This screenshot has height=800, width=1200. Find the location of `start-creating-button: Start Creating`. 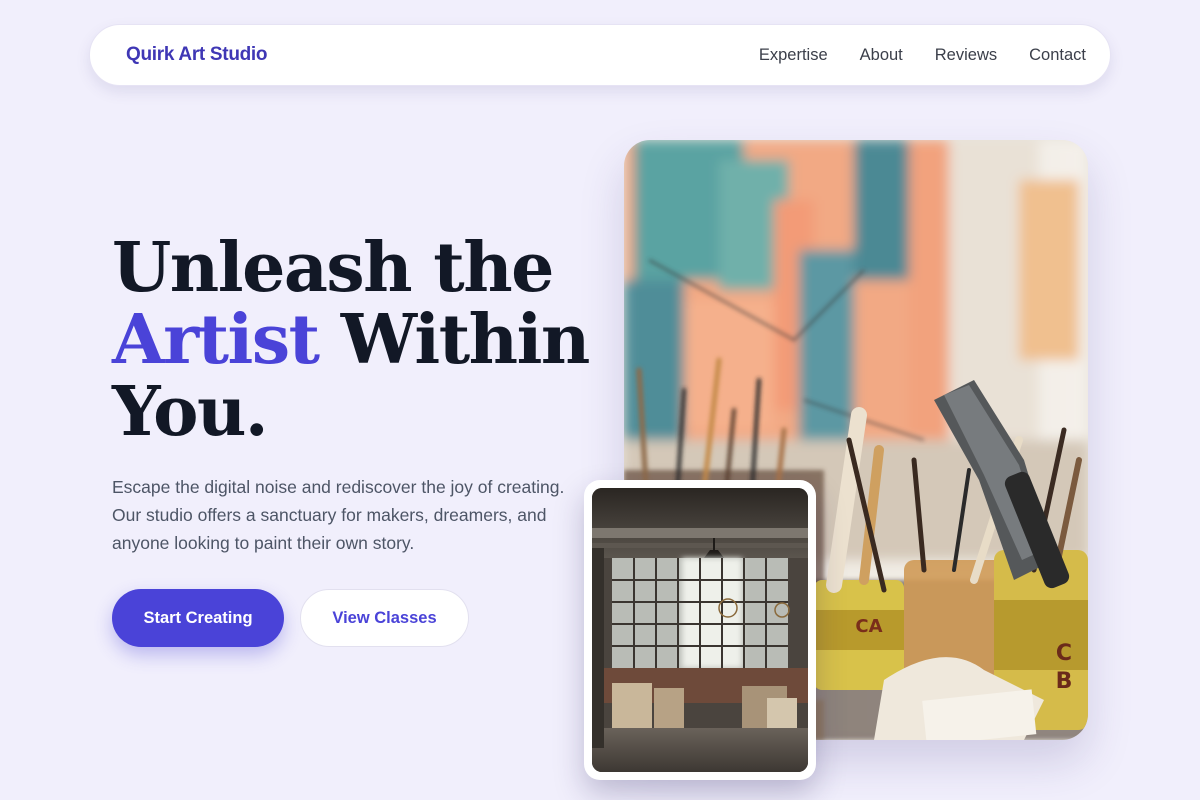

start-creating-button: Start Creating is located at coordinates (198, 618).